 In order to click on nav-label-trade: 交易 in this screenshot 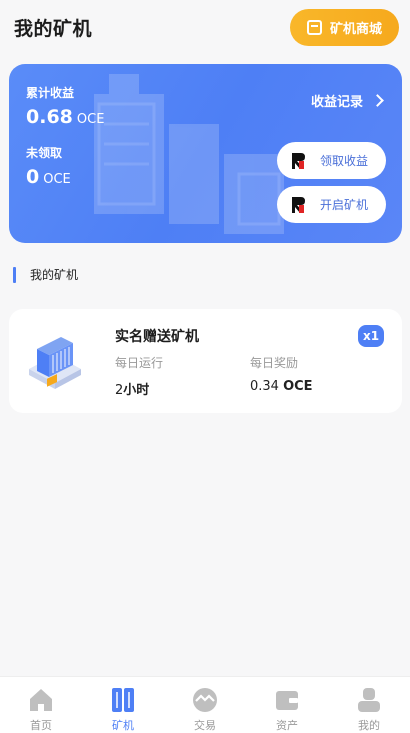, I will do `click(205, 725)`.